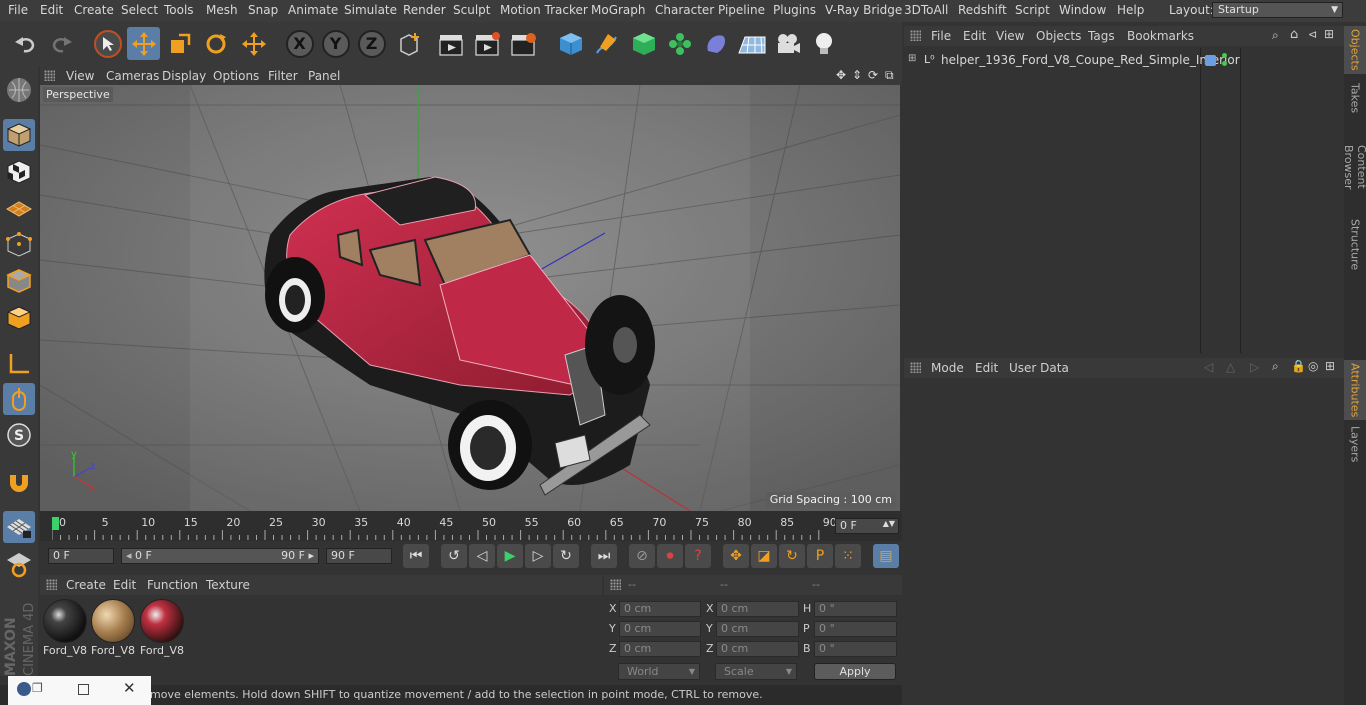  Describe the element at coordinates (1160, 36) in the screenshot. I see `object-menu-bookmarks: Bookmarks` at that location.